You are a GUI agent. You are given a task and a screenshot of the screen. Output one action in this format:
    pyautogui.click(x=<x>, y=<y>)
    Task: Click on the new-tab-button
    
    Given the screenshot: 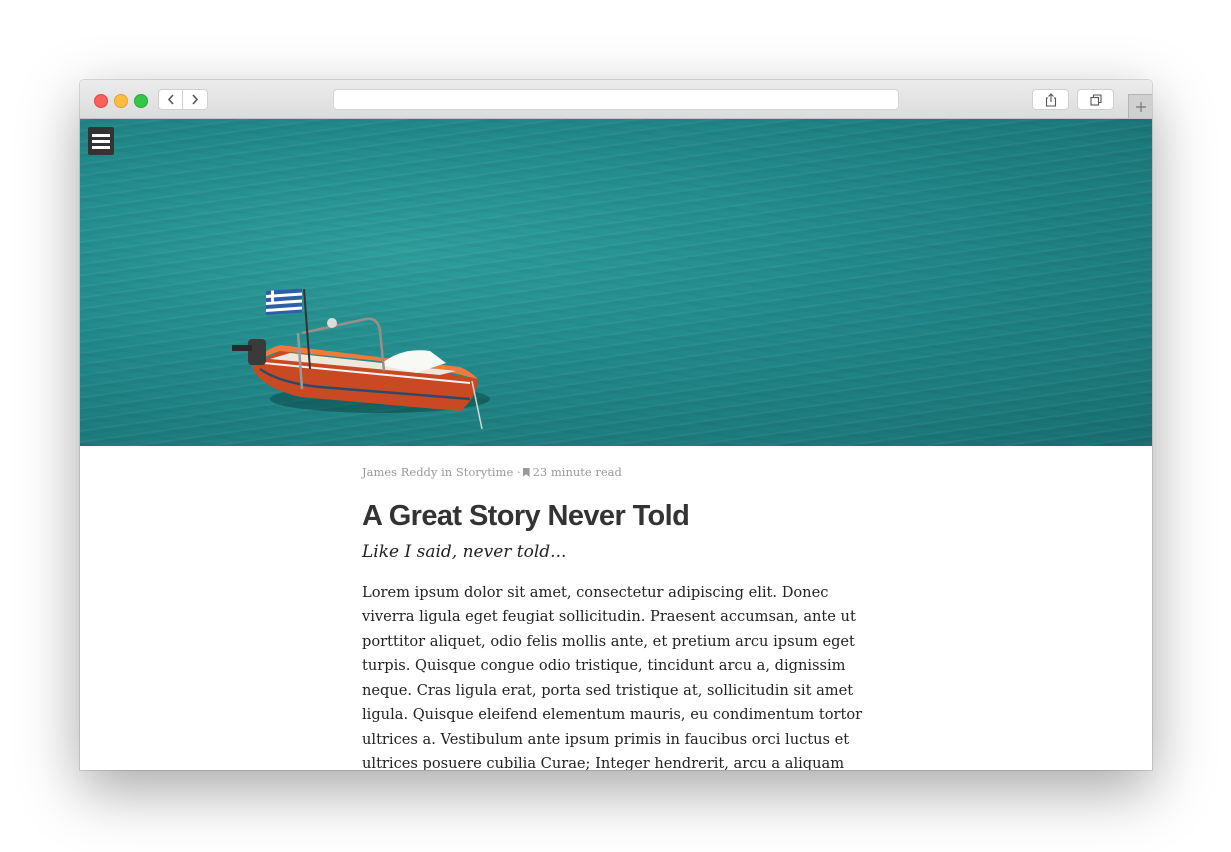 What is the action you would take?
    pyautogui.click(x=1140, y=106)
    